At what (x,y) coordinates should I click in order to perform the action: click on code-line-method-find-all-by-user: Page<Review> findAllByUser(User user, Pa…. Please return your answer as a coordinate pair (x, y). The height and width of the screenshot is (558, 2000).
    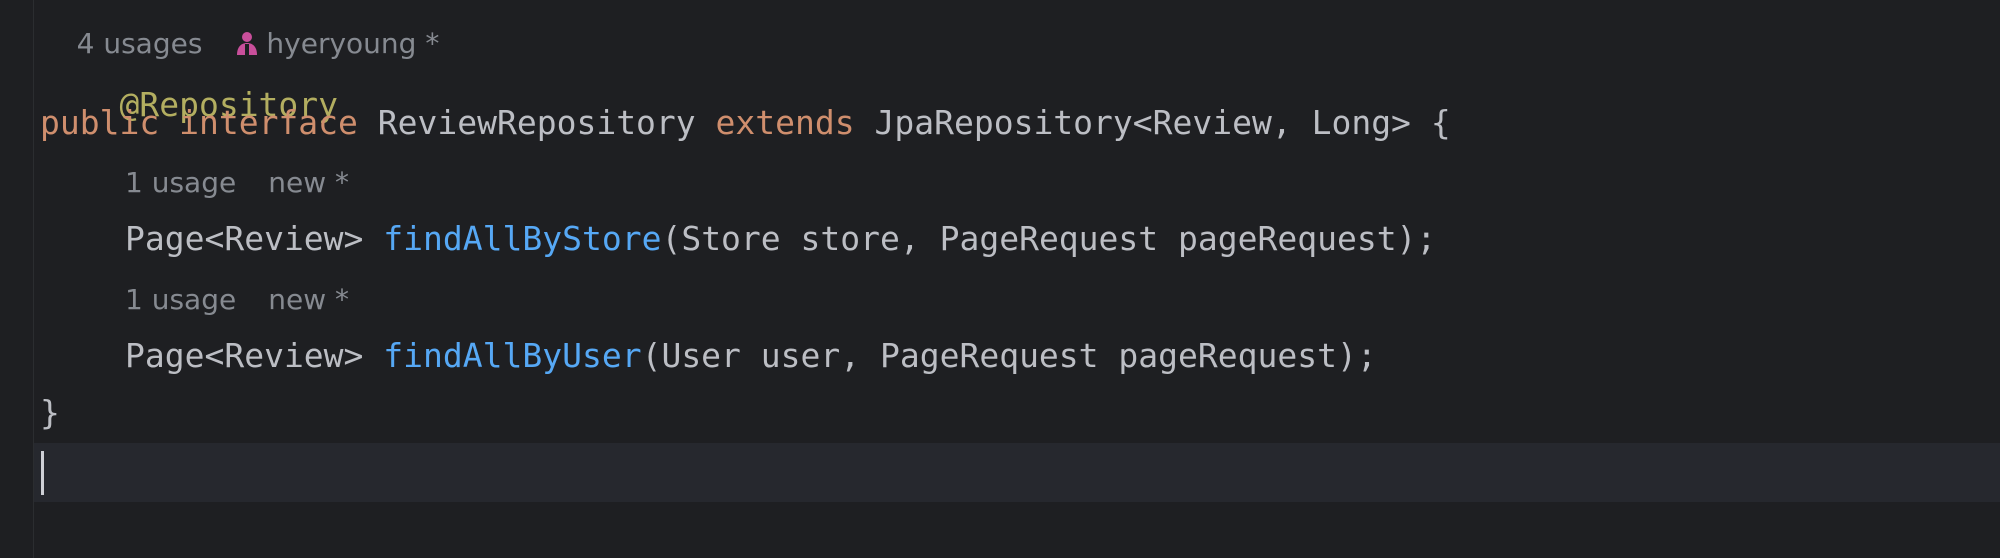
    Looking at the image, I should click on (751, 356).